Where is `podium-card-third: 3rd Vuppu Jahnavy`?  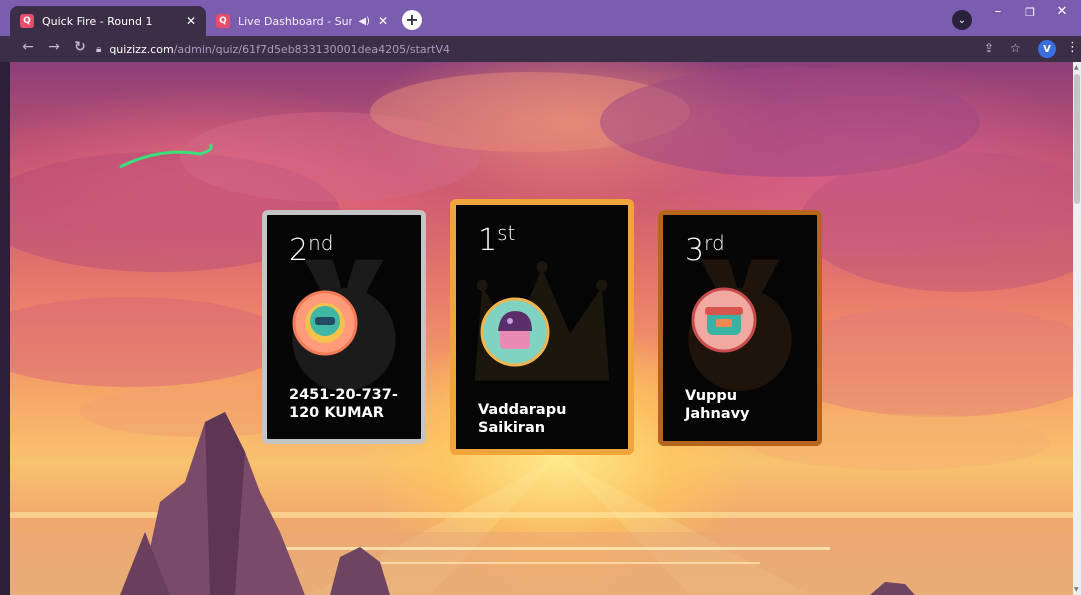
podium-card-third: 3rd Vuppu Jahnavy is located at coordinates (740, 328).